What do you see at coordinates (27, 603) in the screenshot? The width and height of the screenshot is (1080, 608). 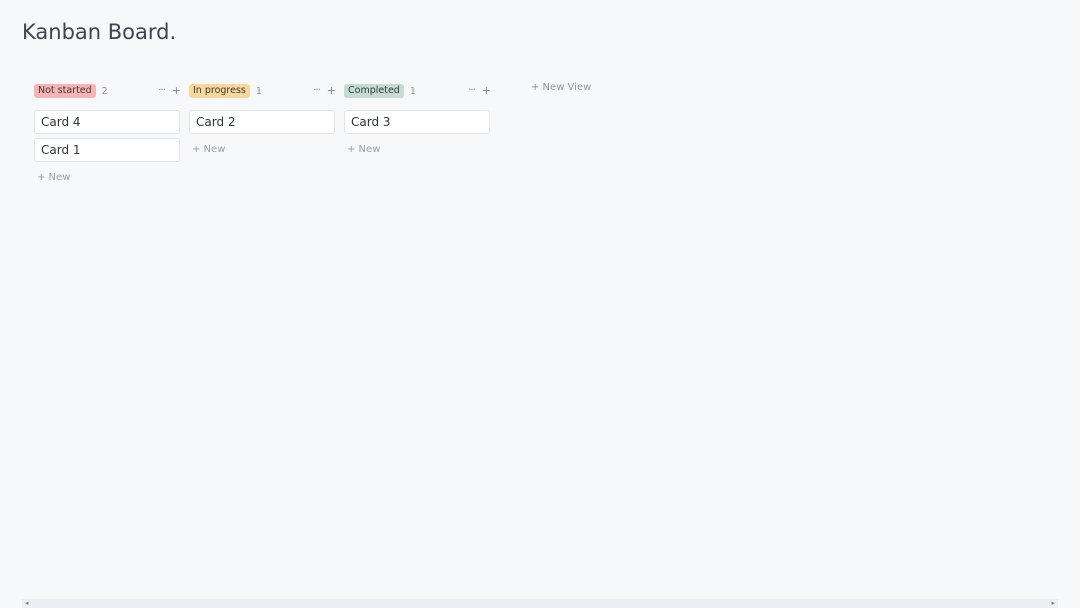 I see `scroll-left-icon: ◂` at bounding box center [27, 603].